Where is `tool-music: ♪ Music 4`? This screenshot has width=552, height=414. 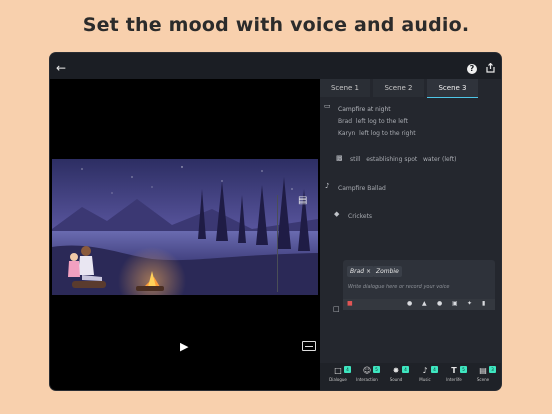
tool-music: ♪ Music 4 is located at coordinates (425, 378).